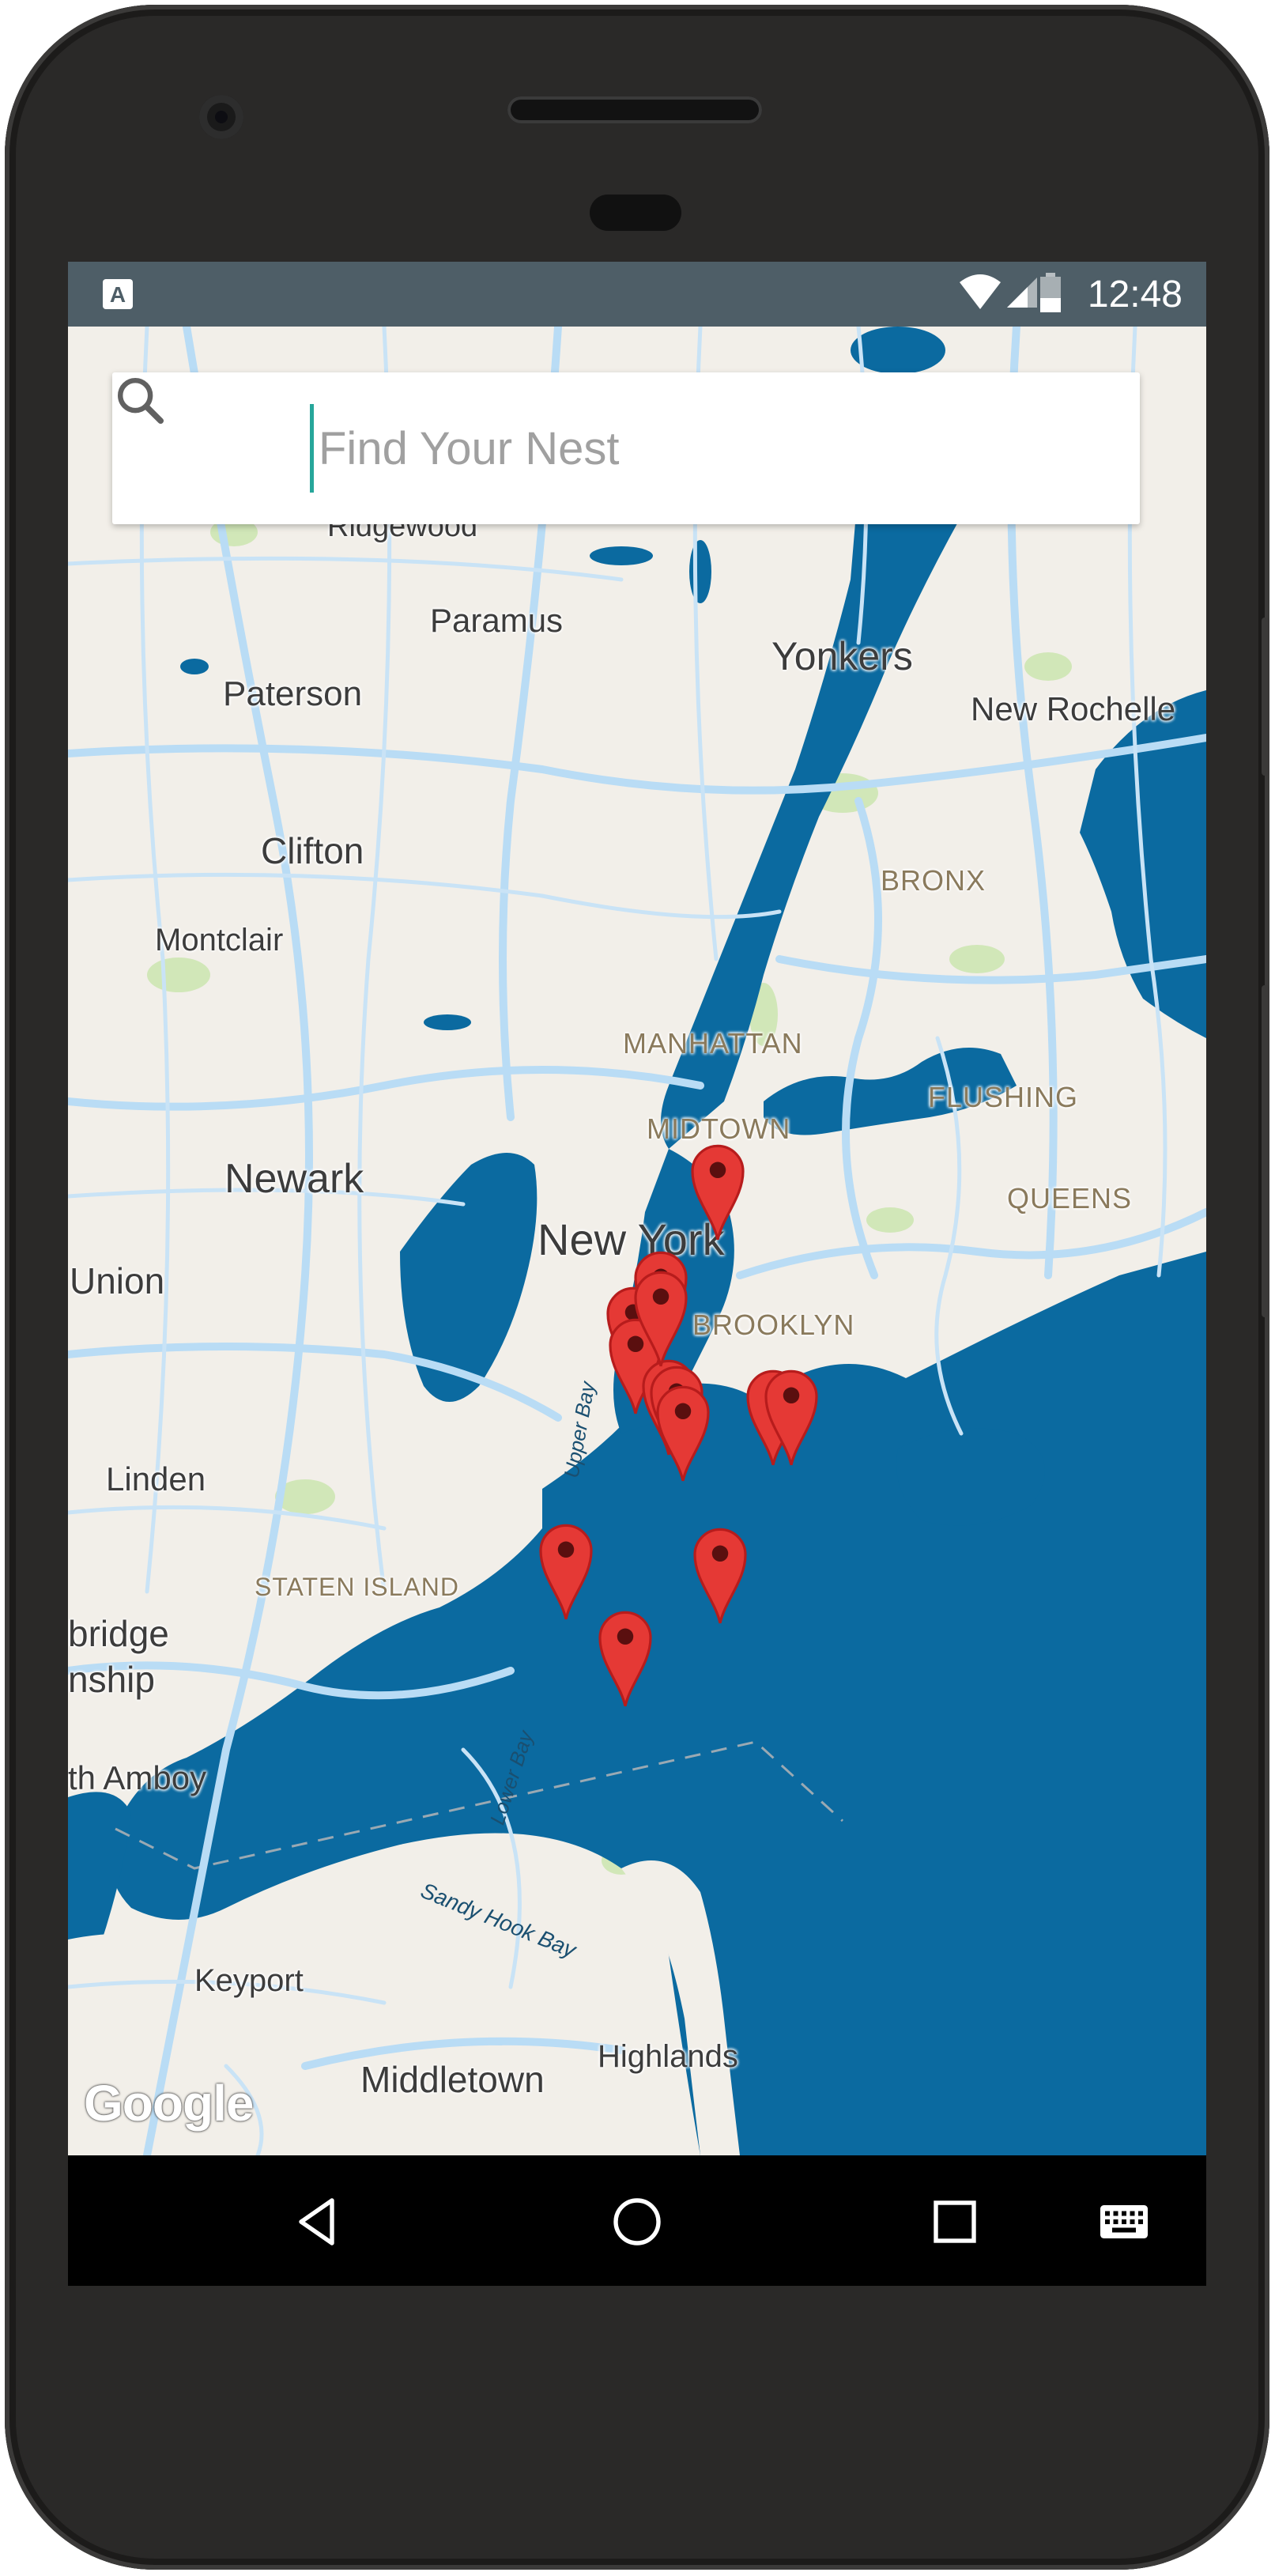  I want to click on map-label-bridge: bridge, so click(118, 1633).